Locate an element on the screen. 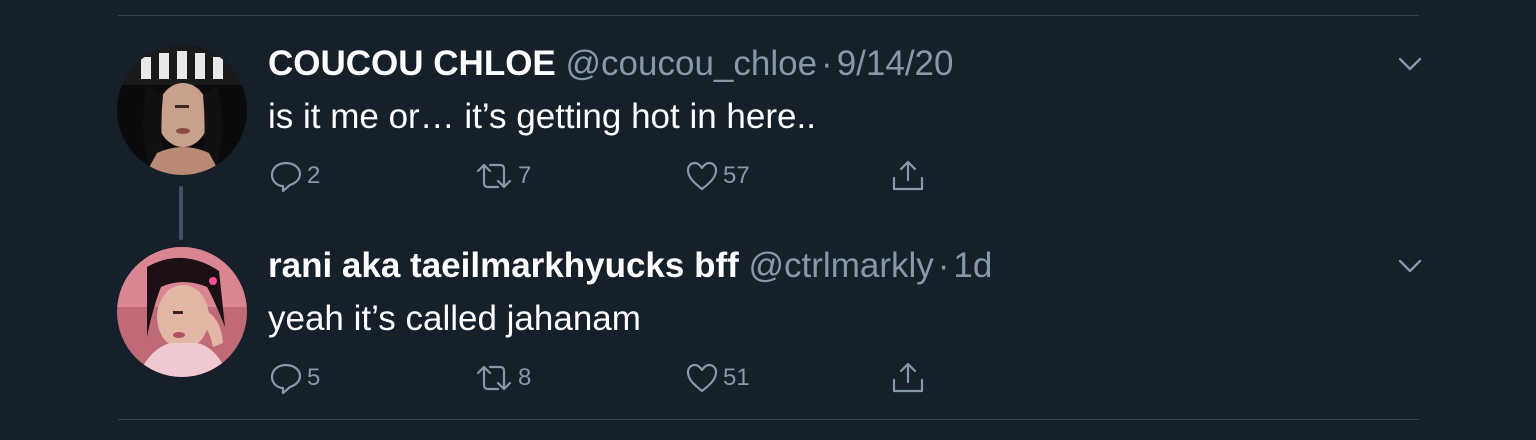 The height and width of the screenshot is (440, 1536). retweet-button: 8 is located at coordinates (502, 378).